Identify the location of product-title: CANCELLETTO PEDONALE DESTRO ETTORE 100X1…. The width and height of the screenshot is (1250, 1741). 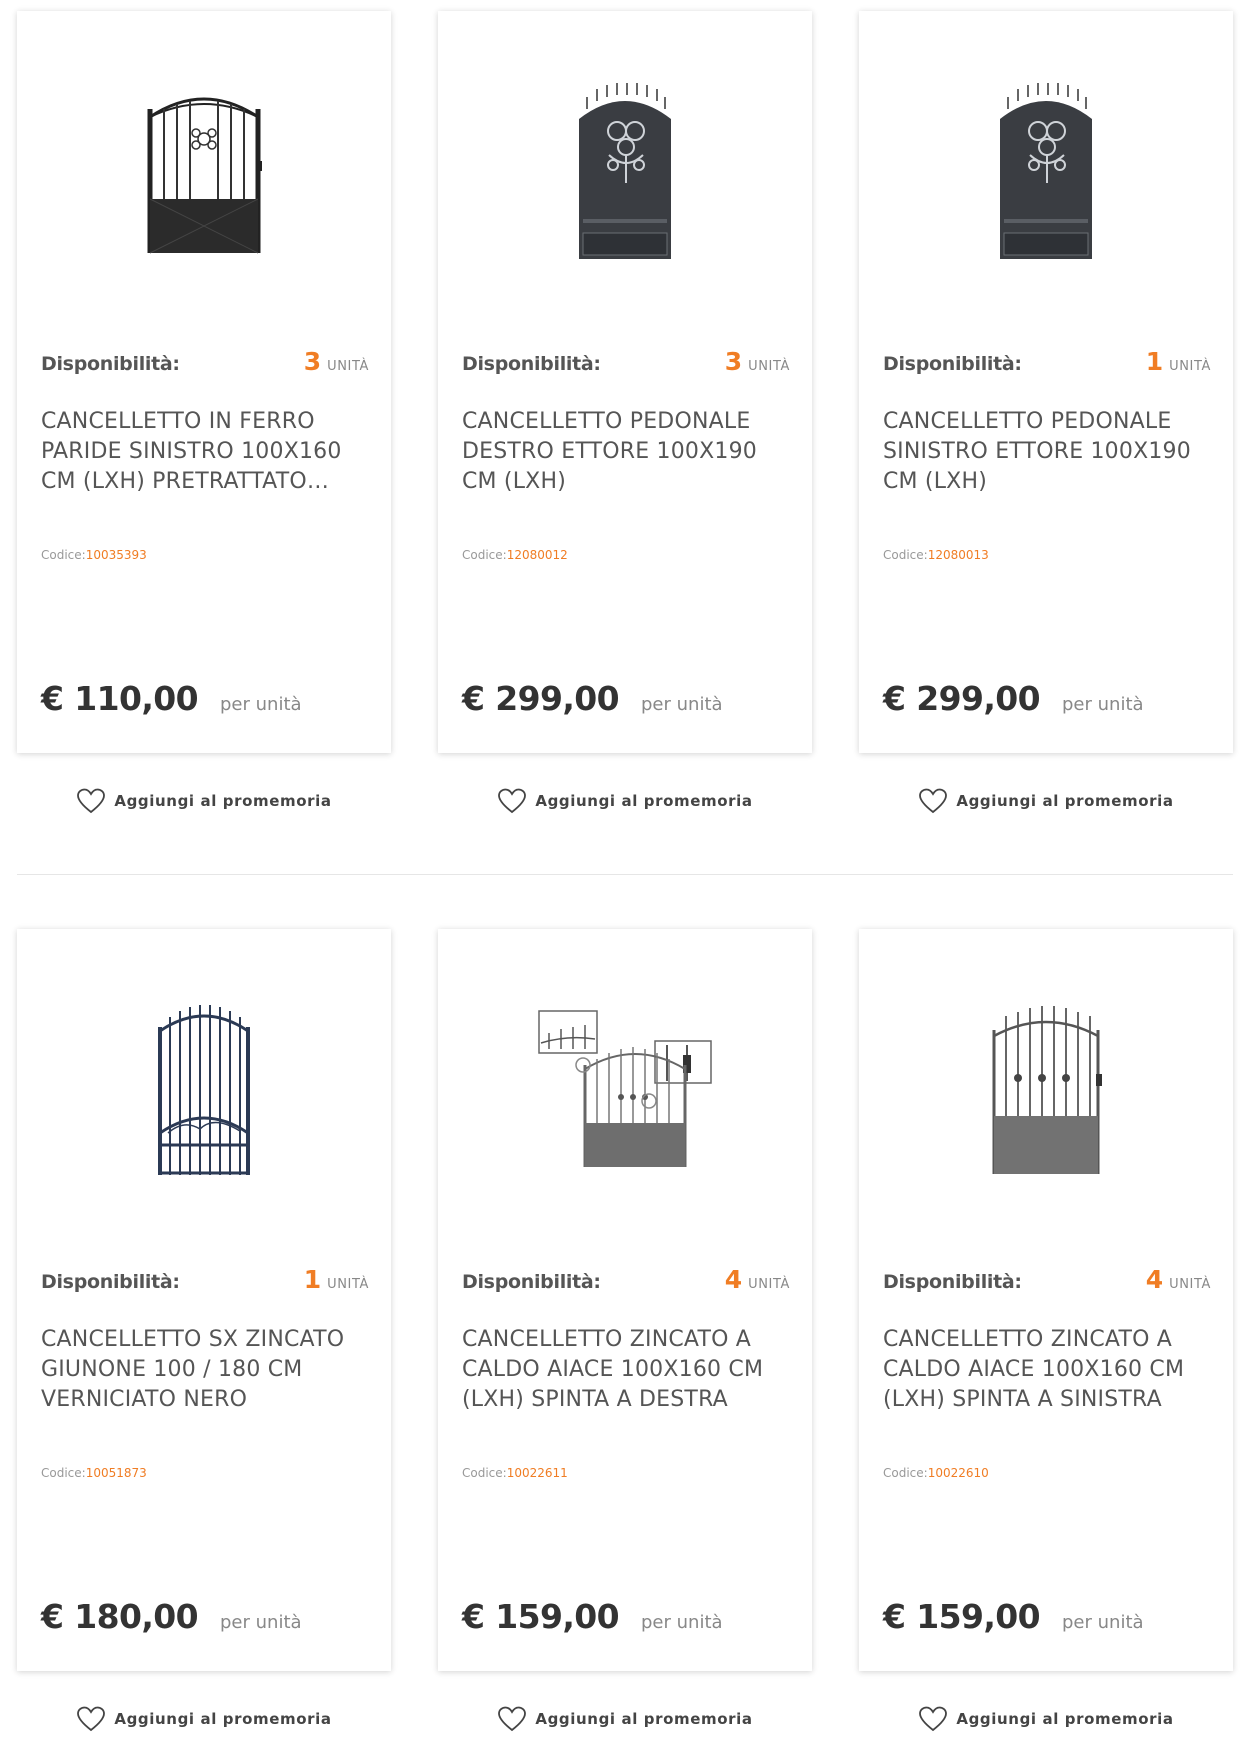
(627, 452).